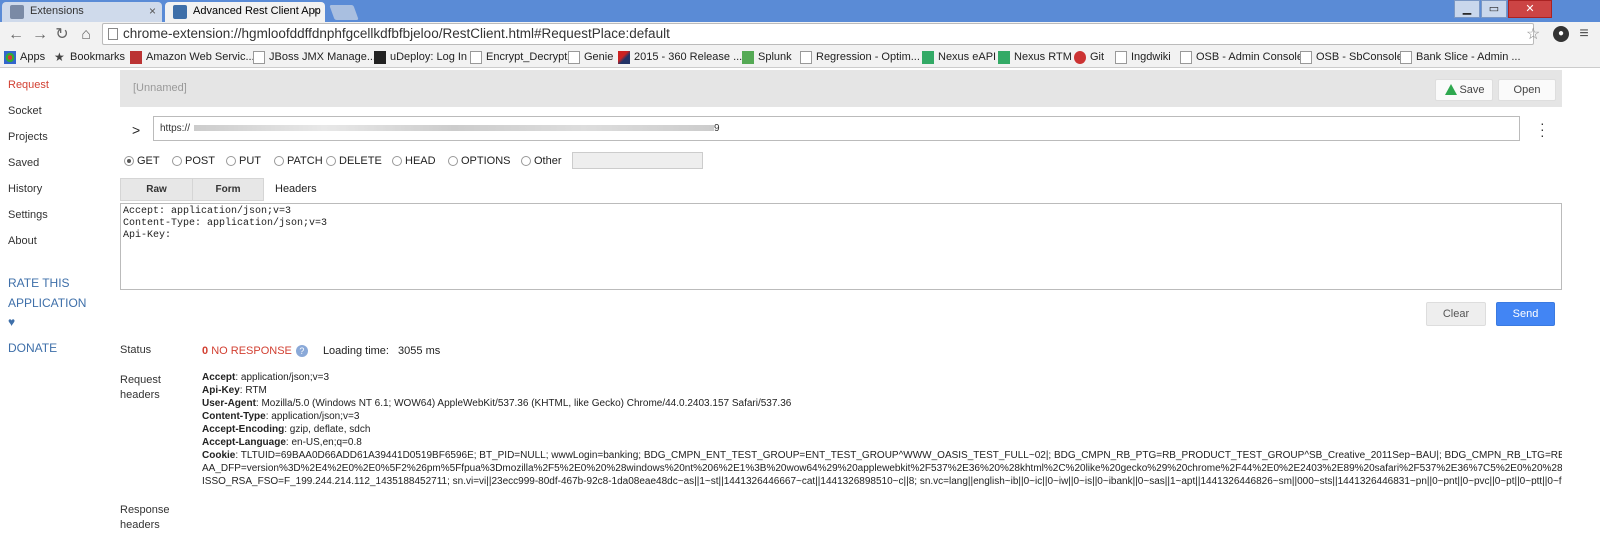 The height and width of the screenshot is (553, 1600). What do you see at coordinates (841, 88) in the screenshot?
I see `request-header: [Unnamed] Save Open` at bounding box center [841, 88].